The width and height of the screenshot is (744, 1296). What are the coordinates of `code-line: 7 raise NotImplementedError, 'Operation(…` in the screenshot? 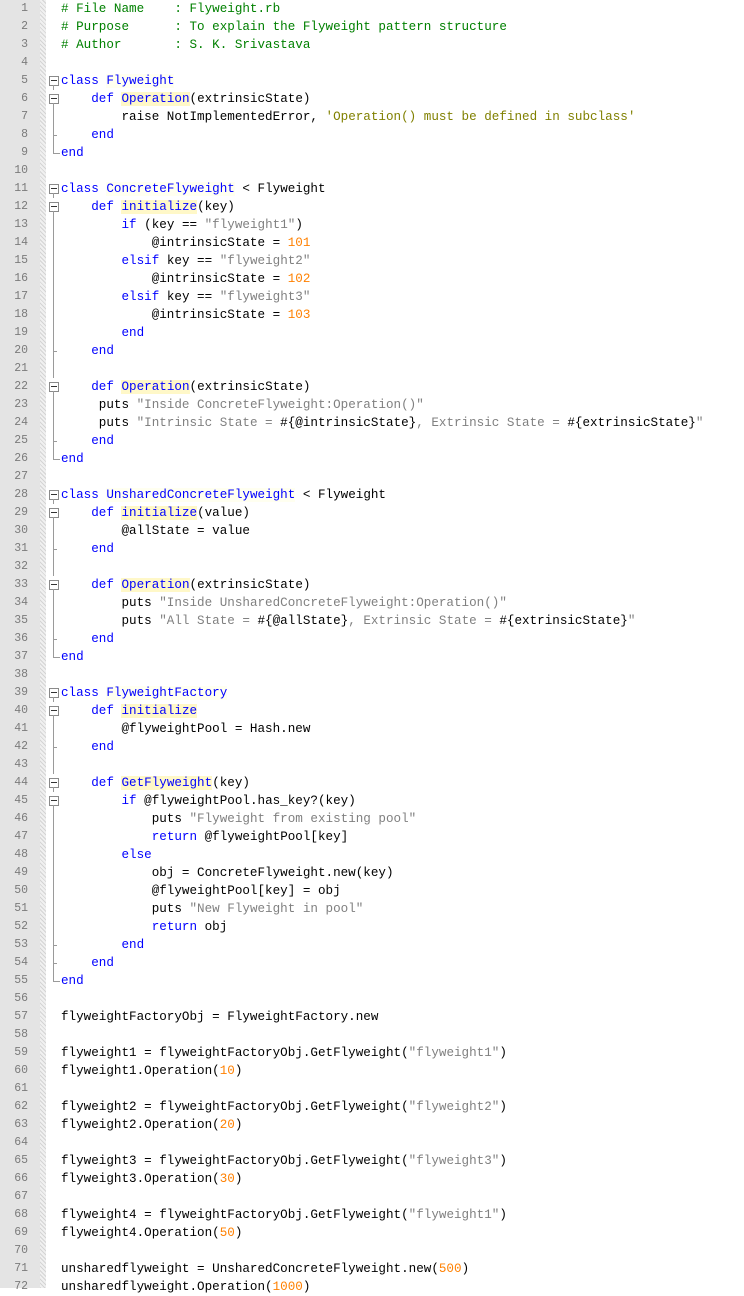 It's located at (372, 117).